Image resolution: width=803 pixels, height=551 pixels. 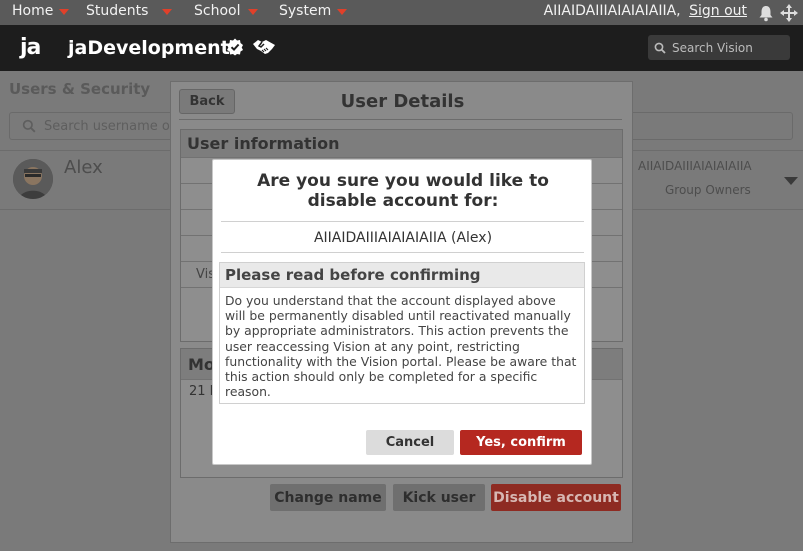 What do you see at coordinates (207, 101) in the screenshot?
I see `back-button: Back` at bounding box center [207, 101].